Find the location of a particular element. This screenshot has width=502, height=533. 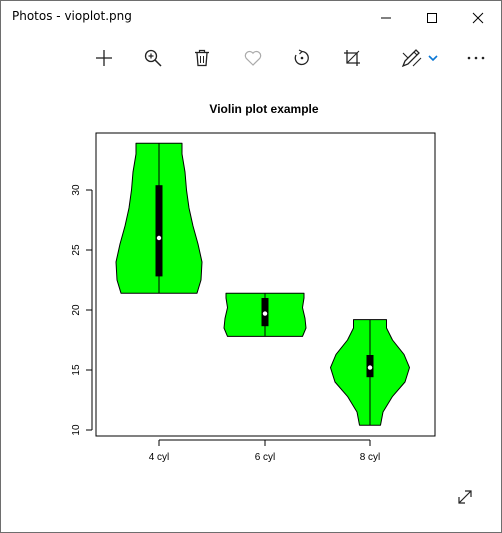

x-tick-label: 6 cyl is located at coordinates (265, 457).